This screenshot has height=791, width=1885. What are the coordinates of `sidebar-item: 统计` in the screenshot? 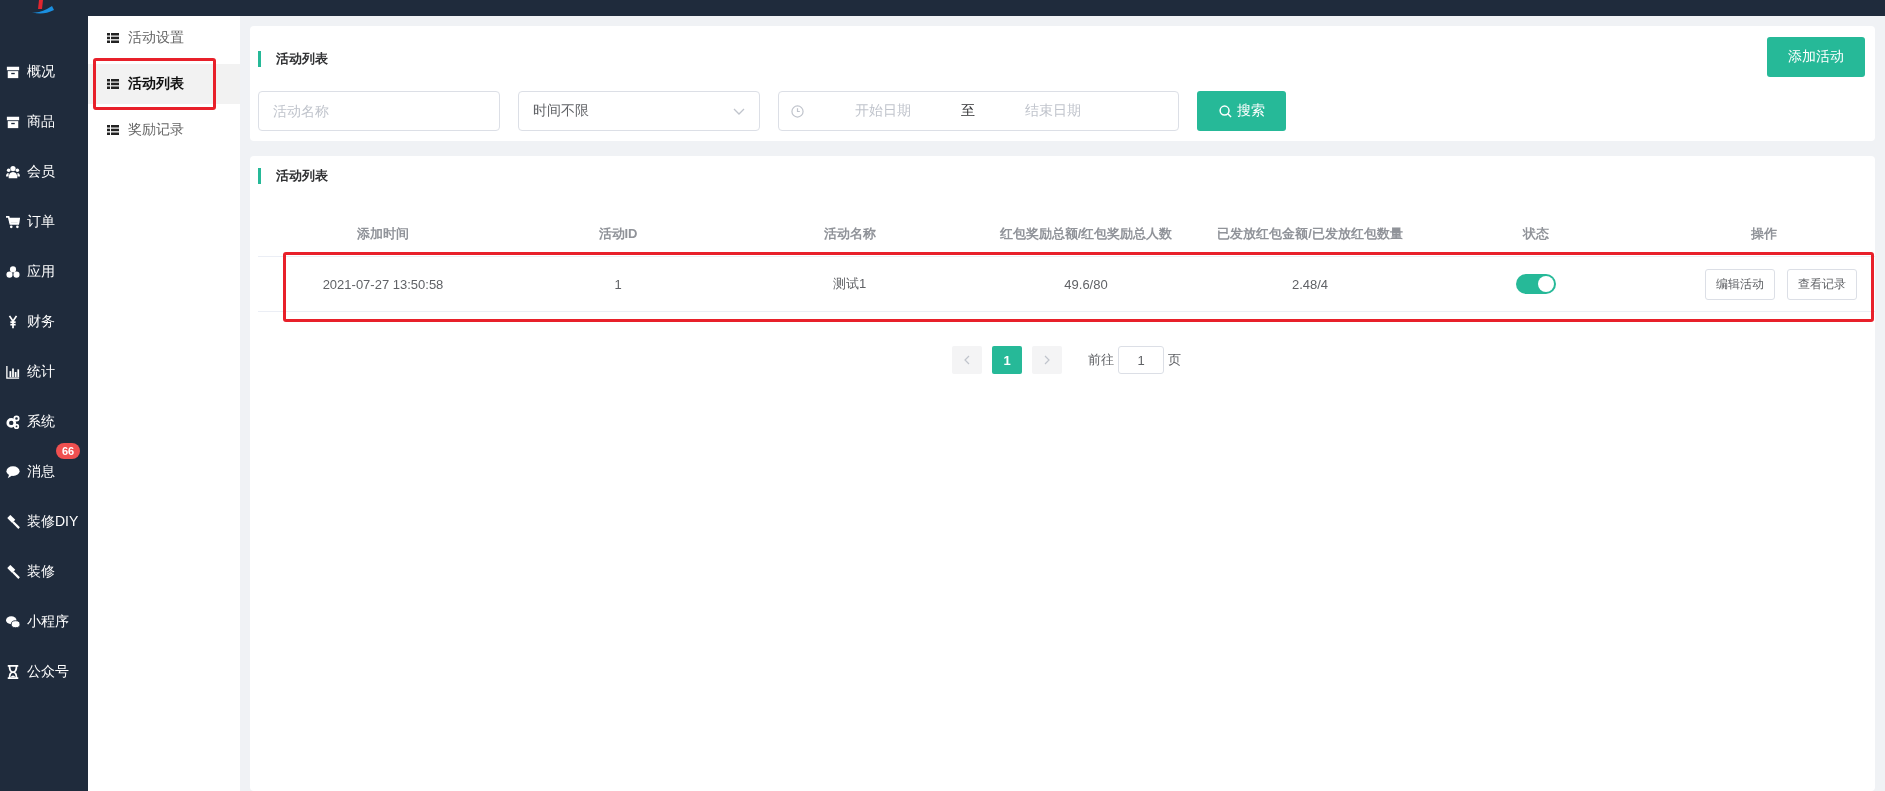 It's located at (44, 372).